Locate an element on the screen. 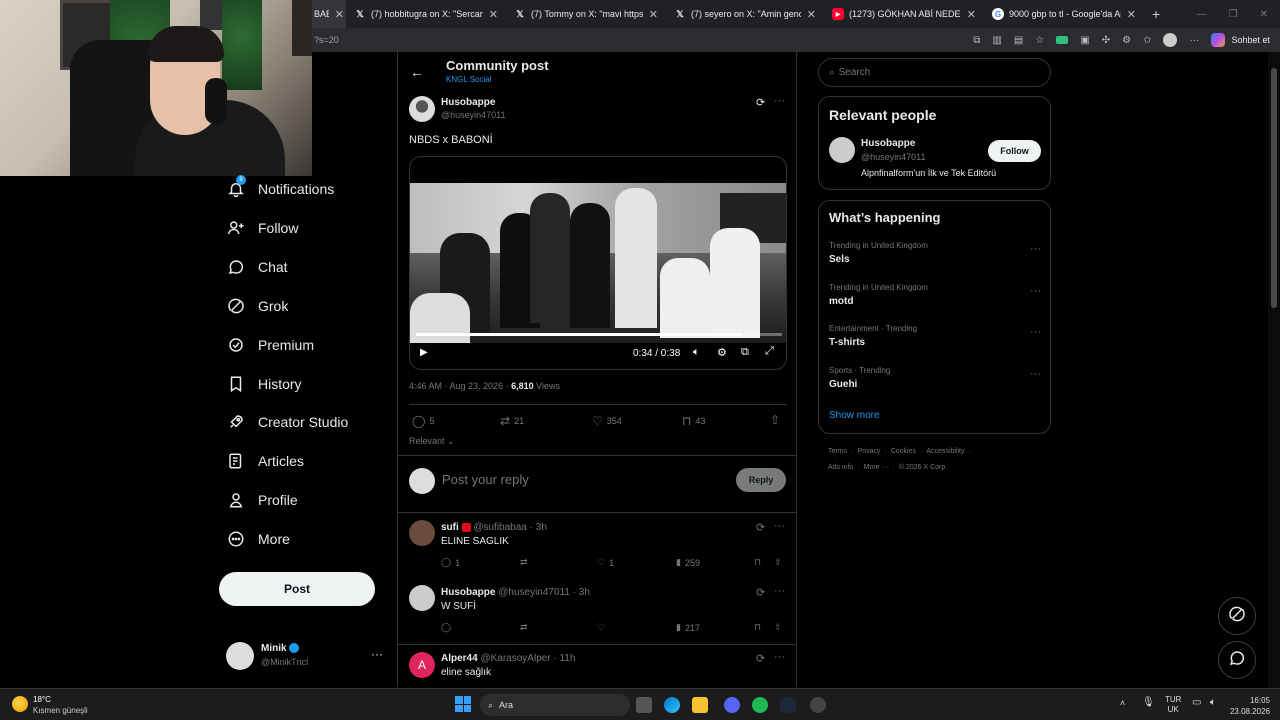 The width and height of the screenshot is (1280, 720). accessibility-link: Accessibility is located at coordinates (945, 451).